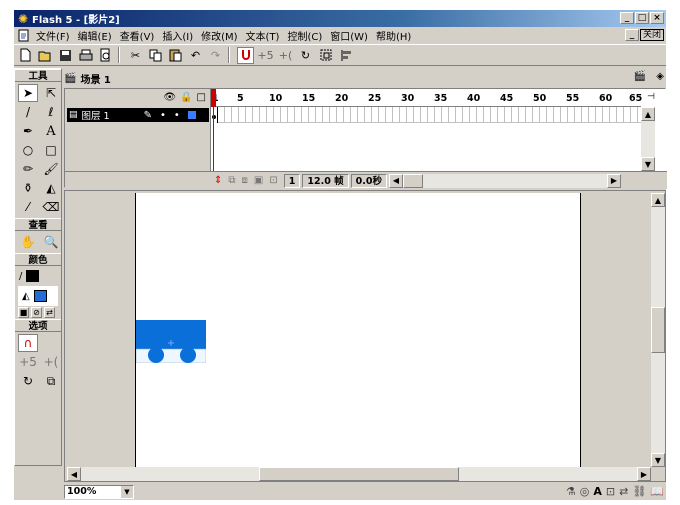  I want to click on straighten-icon: +(, so click(285, 55).